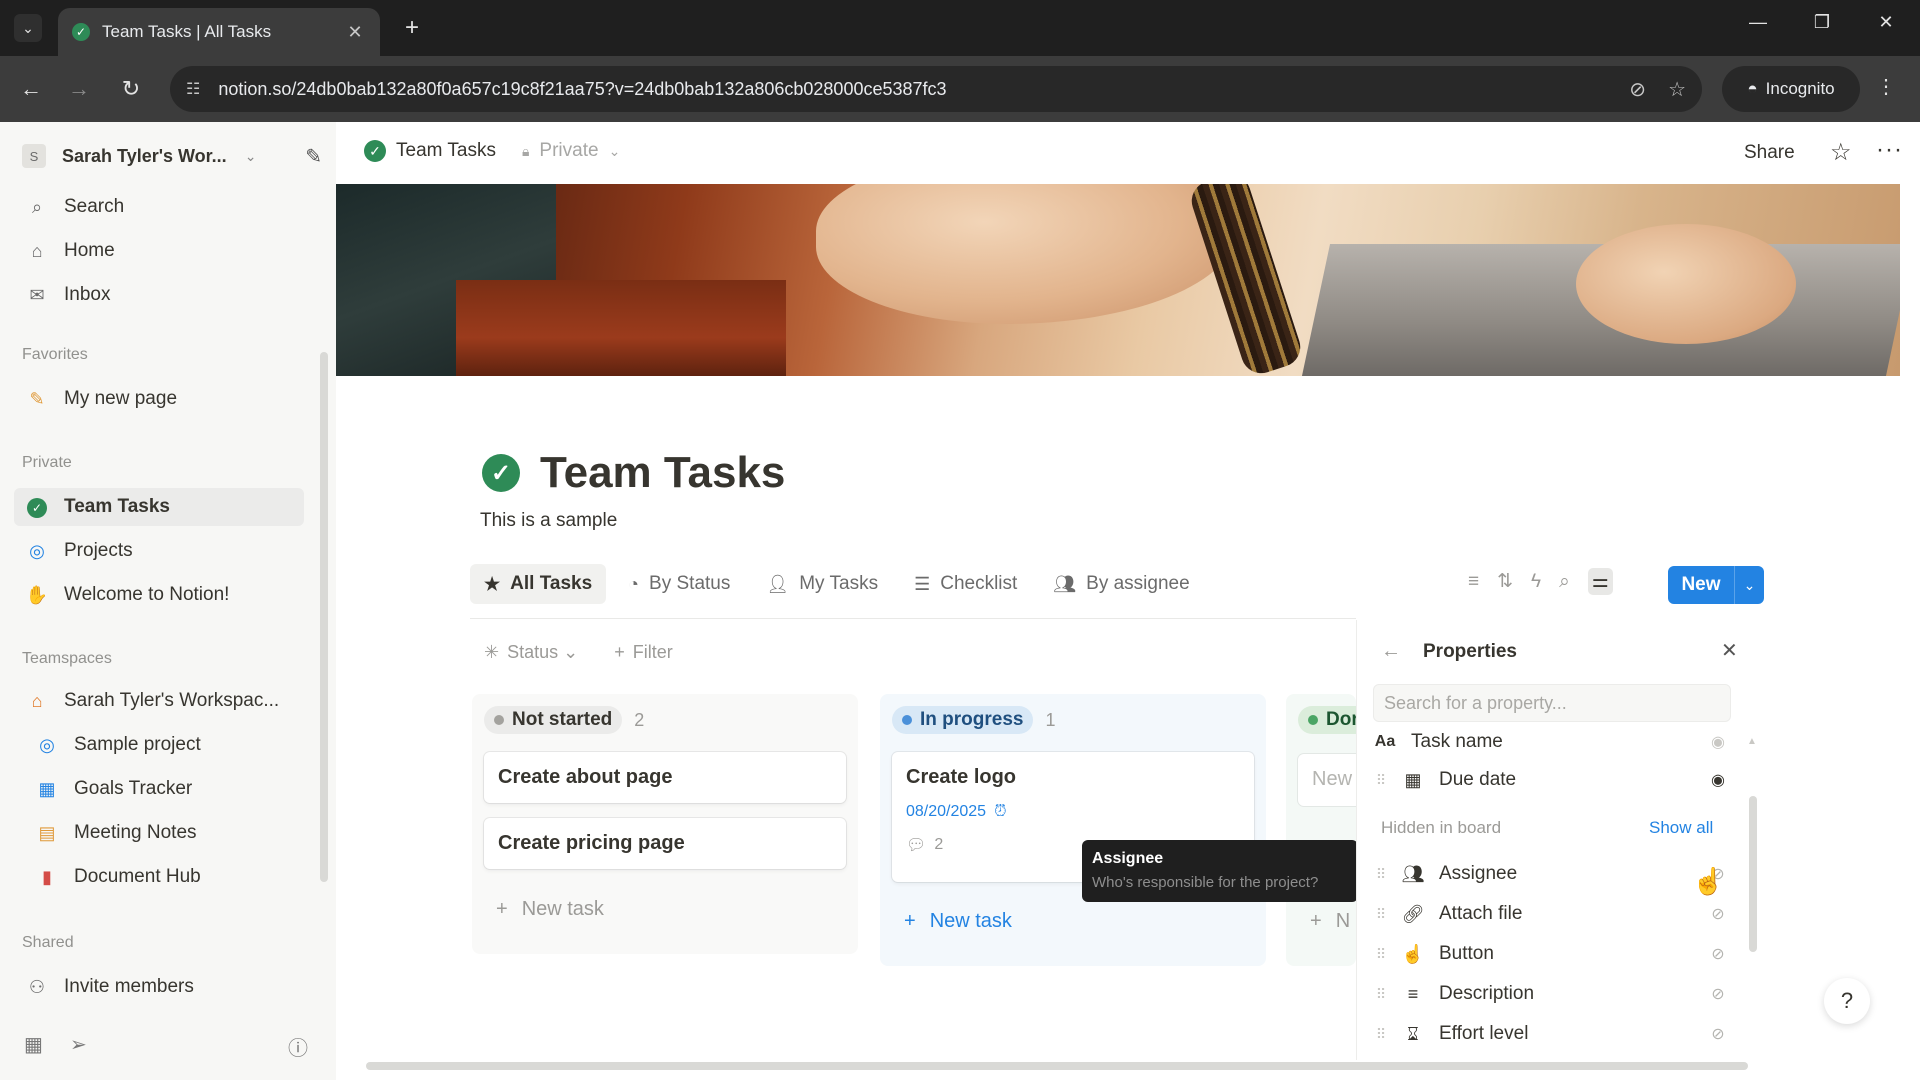 The height and width of the screenshot is (1080, 1920). What do you see at coordinates (1551, 914) in the screenshot?
I see `property-row-attach-file: ⠿ 🔗︎ Attach file ⊘` at bounding box center [1551, 914].